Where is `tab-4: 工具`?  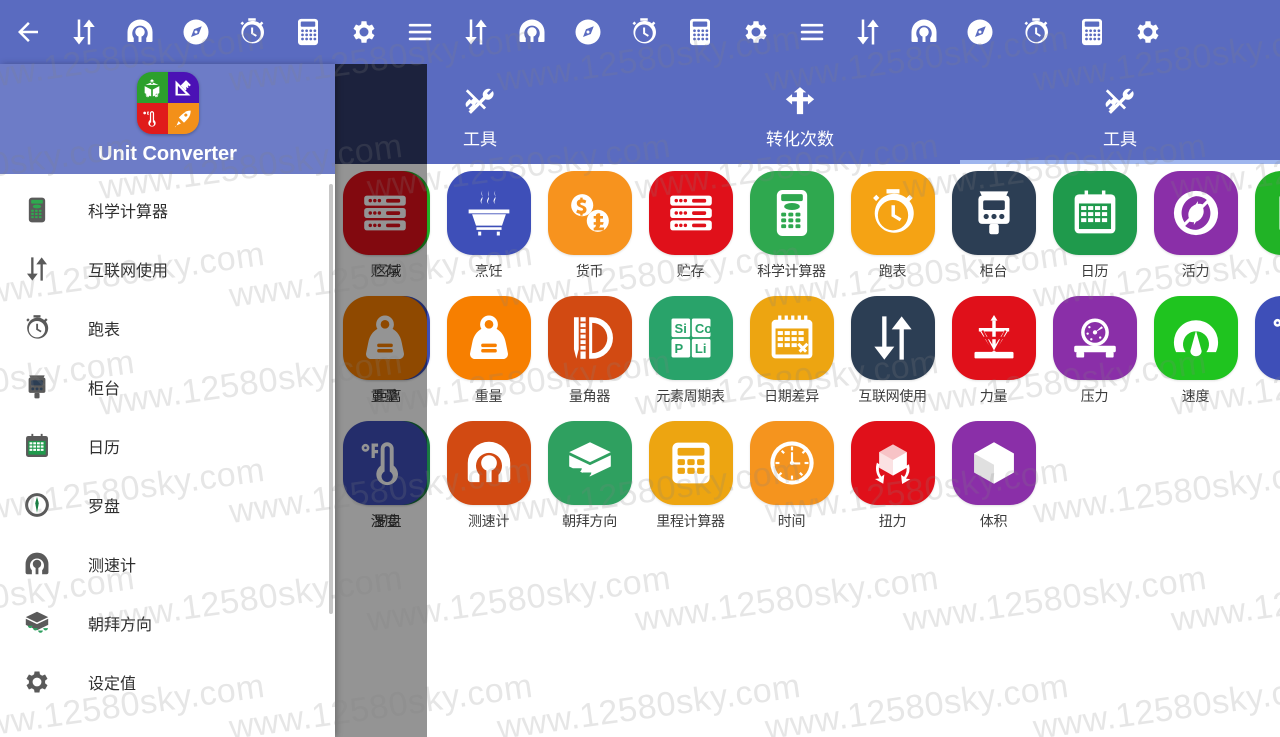 tab-4: 工具 is located at coordinates (1120, 114).